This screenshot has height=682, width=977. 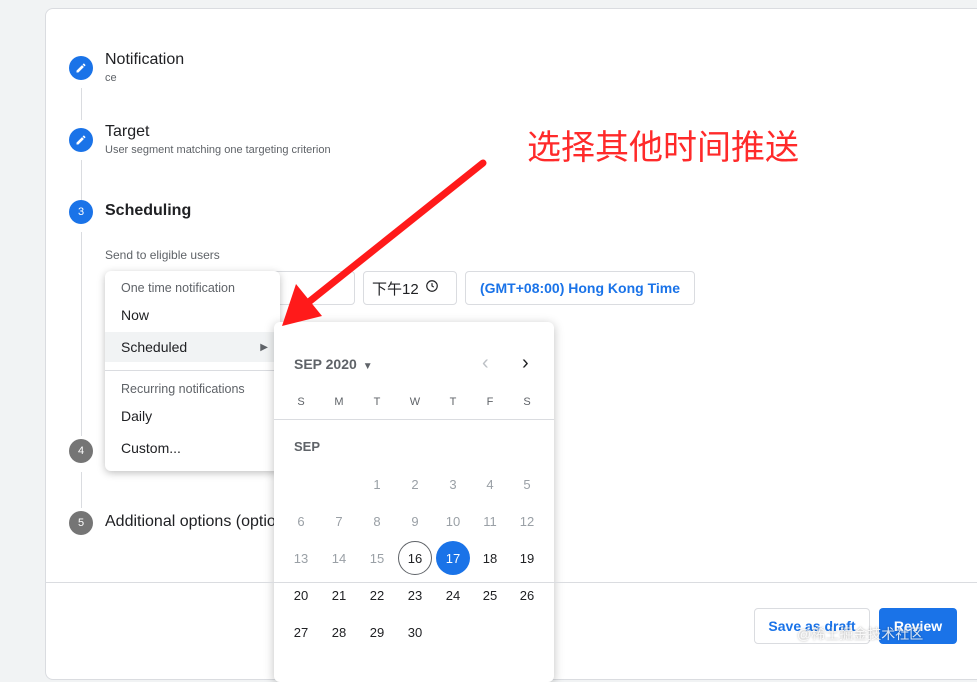 What do you see at coordinates (384, 242) in the screenshot?
I see `annotation-arrow-icon` at bounding box center [384, 242].